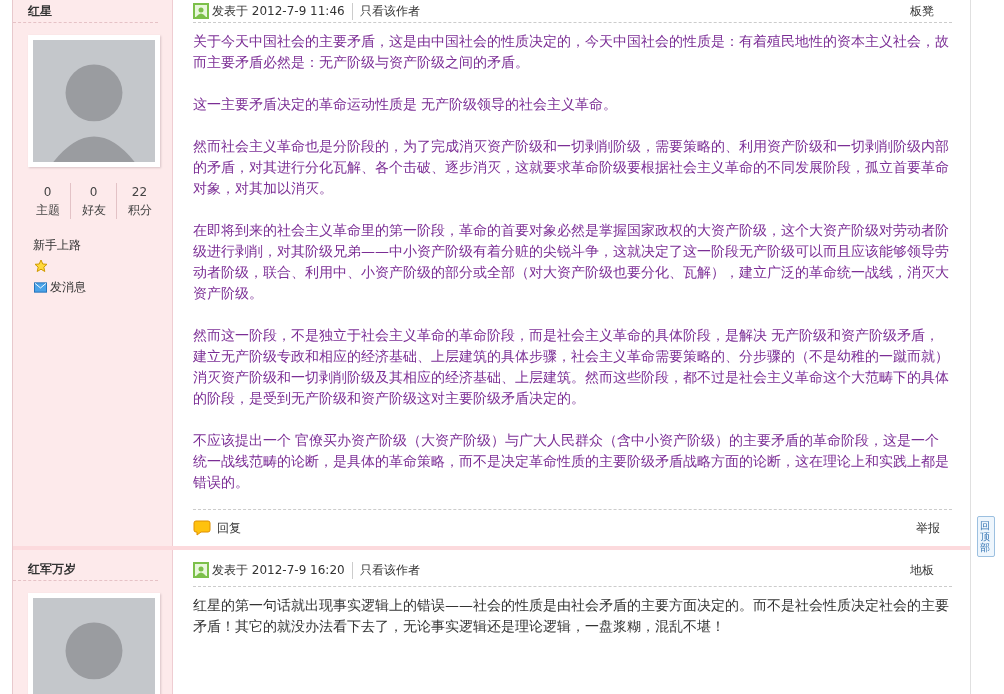 The image size is (1004, 694). Describe the element at coordinates (571, 167) in the screenshot. I see `post-paragraph: 然而社会主义革命也是分阶段的，为了完成消灭资产阶级和一切剥削阶级，需要策略的、利用资产阶级和一切剥削阶级内部的矛盾，对其进行分化瓦解、各个击破、逐步消灭，这就要求革命阶级要根据社会主义革命的不同发展阶段，孤立首要革命对象，对其加以消灭。` at that location.